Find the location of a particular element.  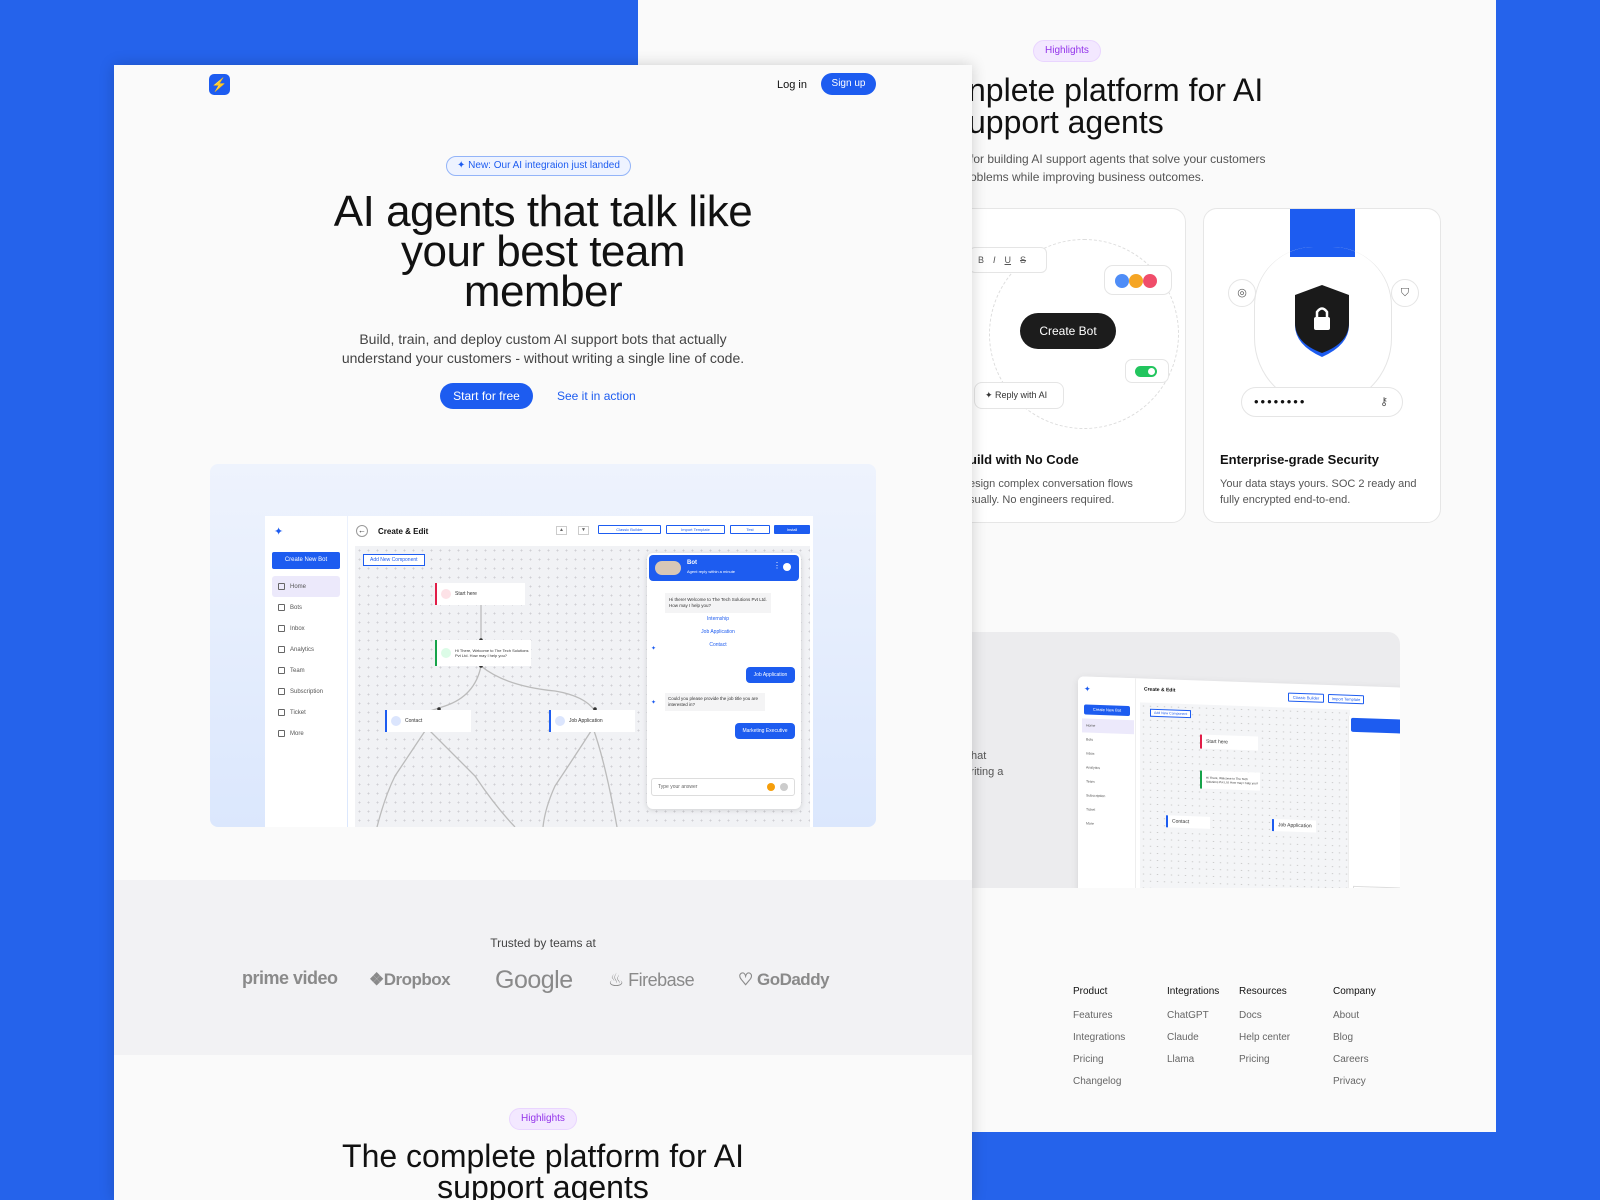

node-start-here: Start here is located at coordinates (480, 594).